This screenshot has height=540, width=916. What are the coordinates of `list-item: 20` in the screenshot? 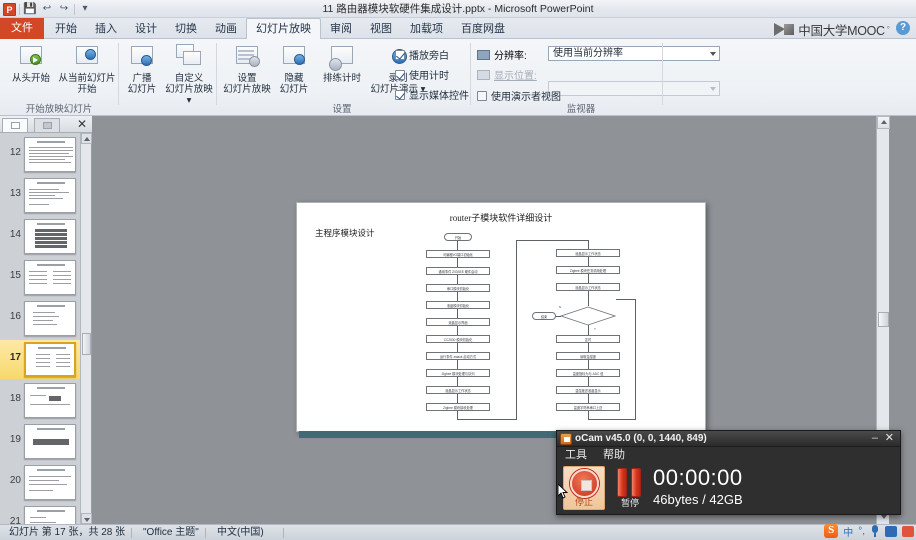 It's located at (40, 482).